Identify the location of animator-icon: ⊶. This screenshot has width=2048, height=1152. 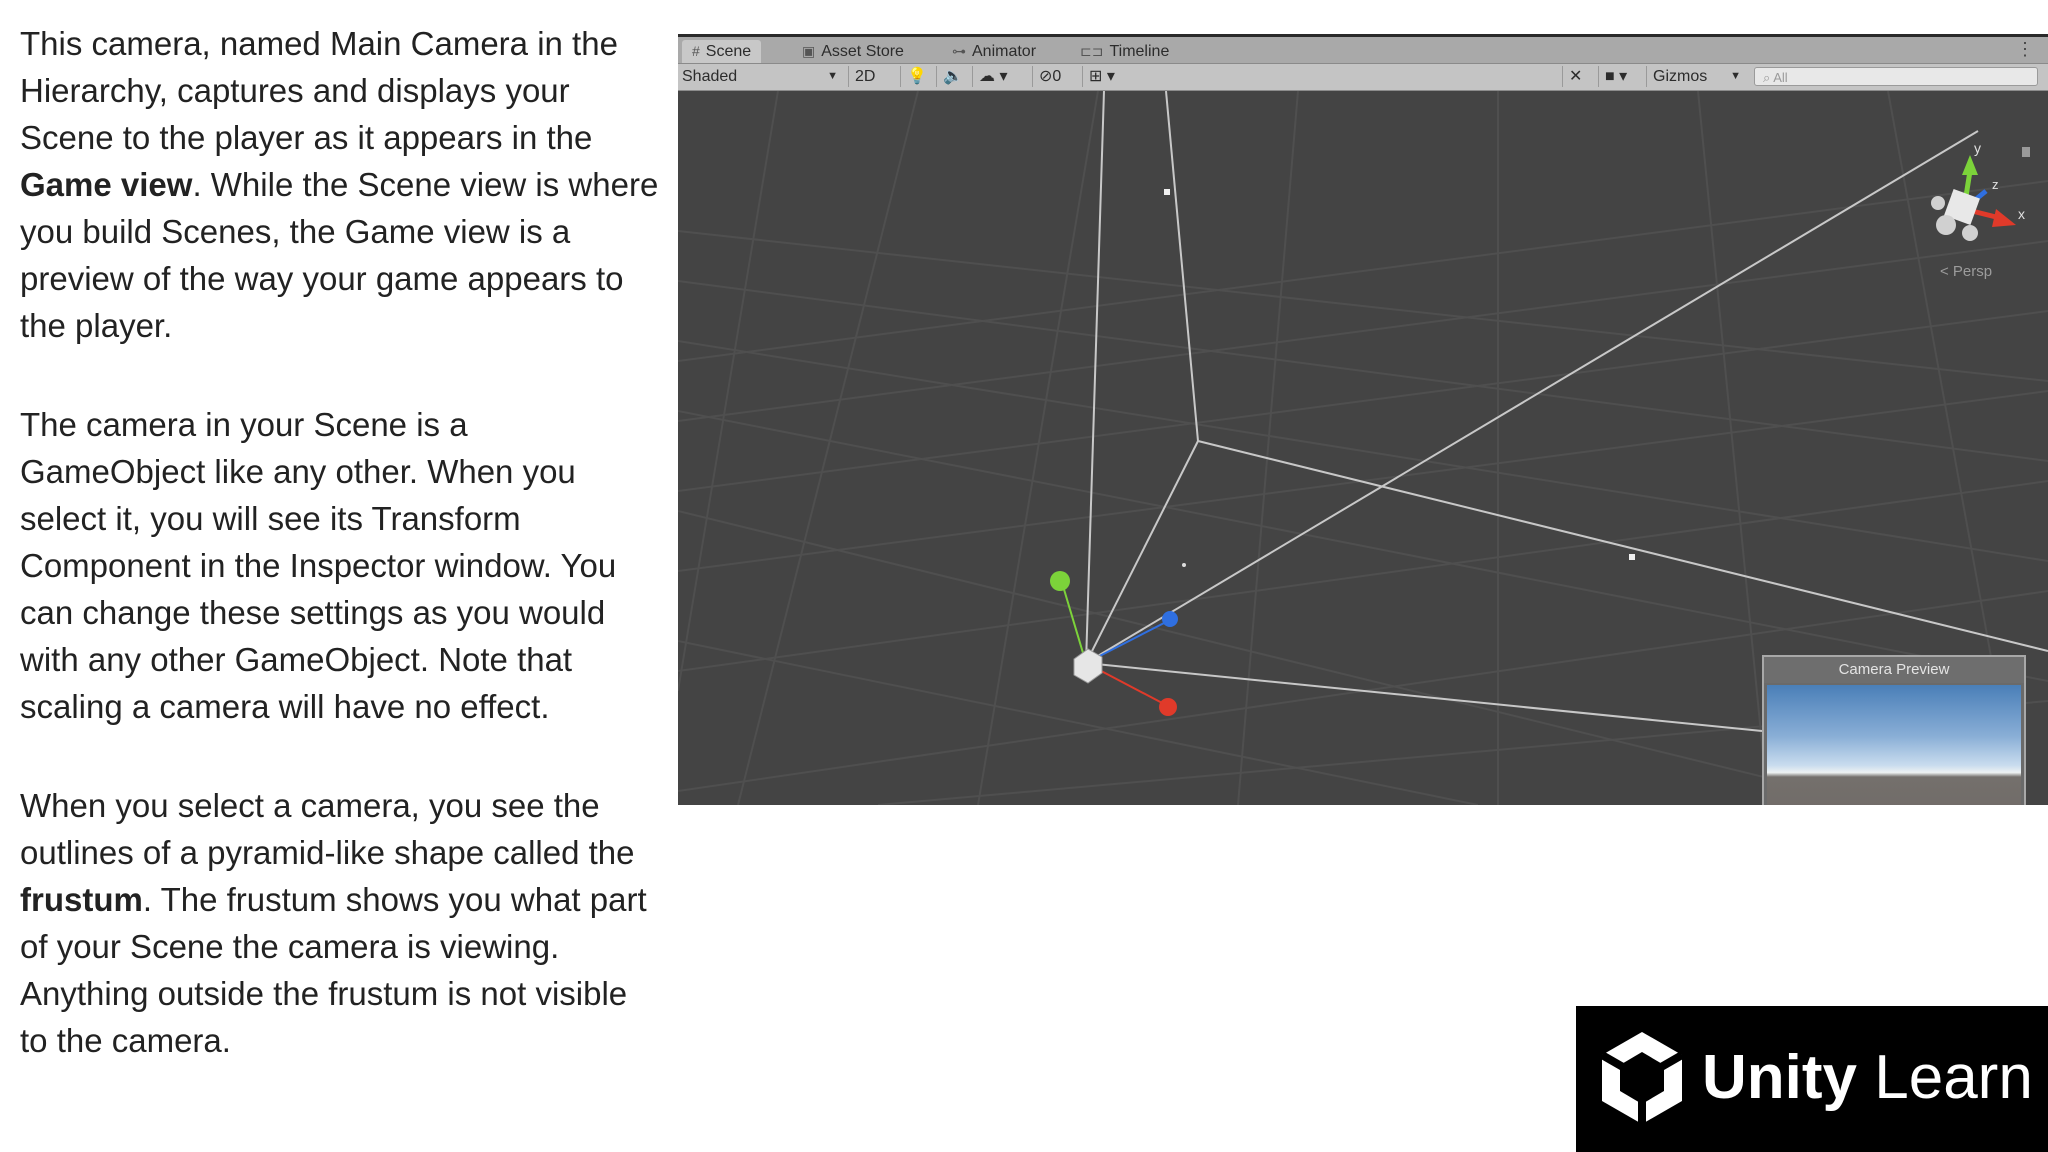
(959, 51).